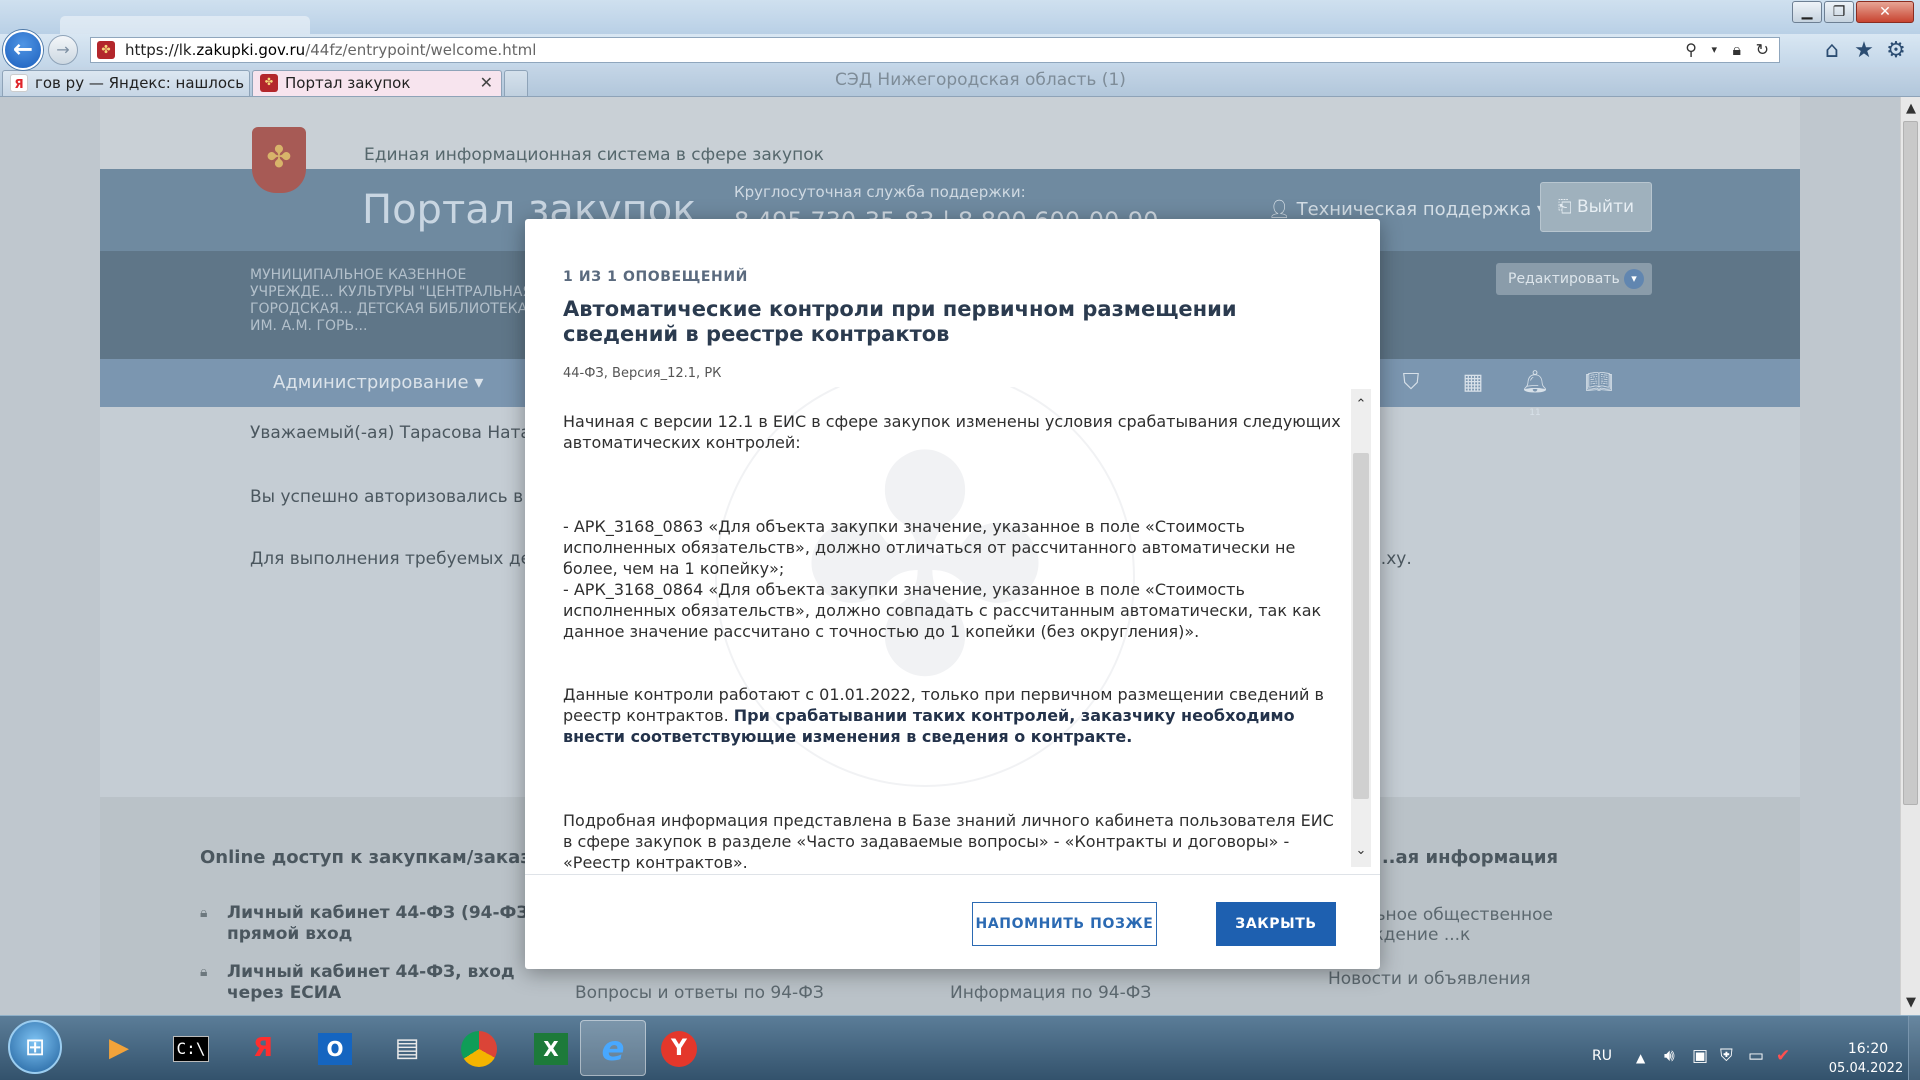  I want to click on close-window-button: ✕, so click(1885, 12).